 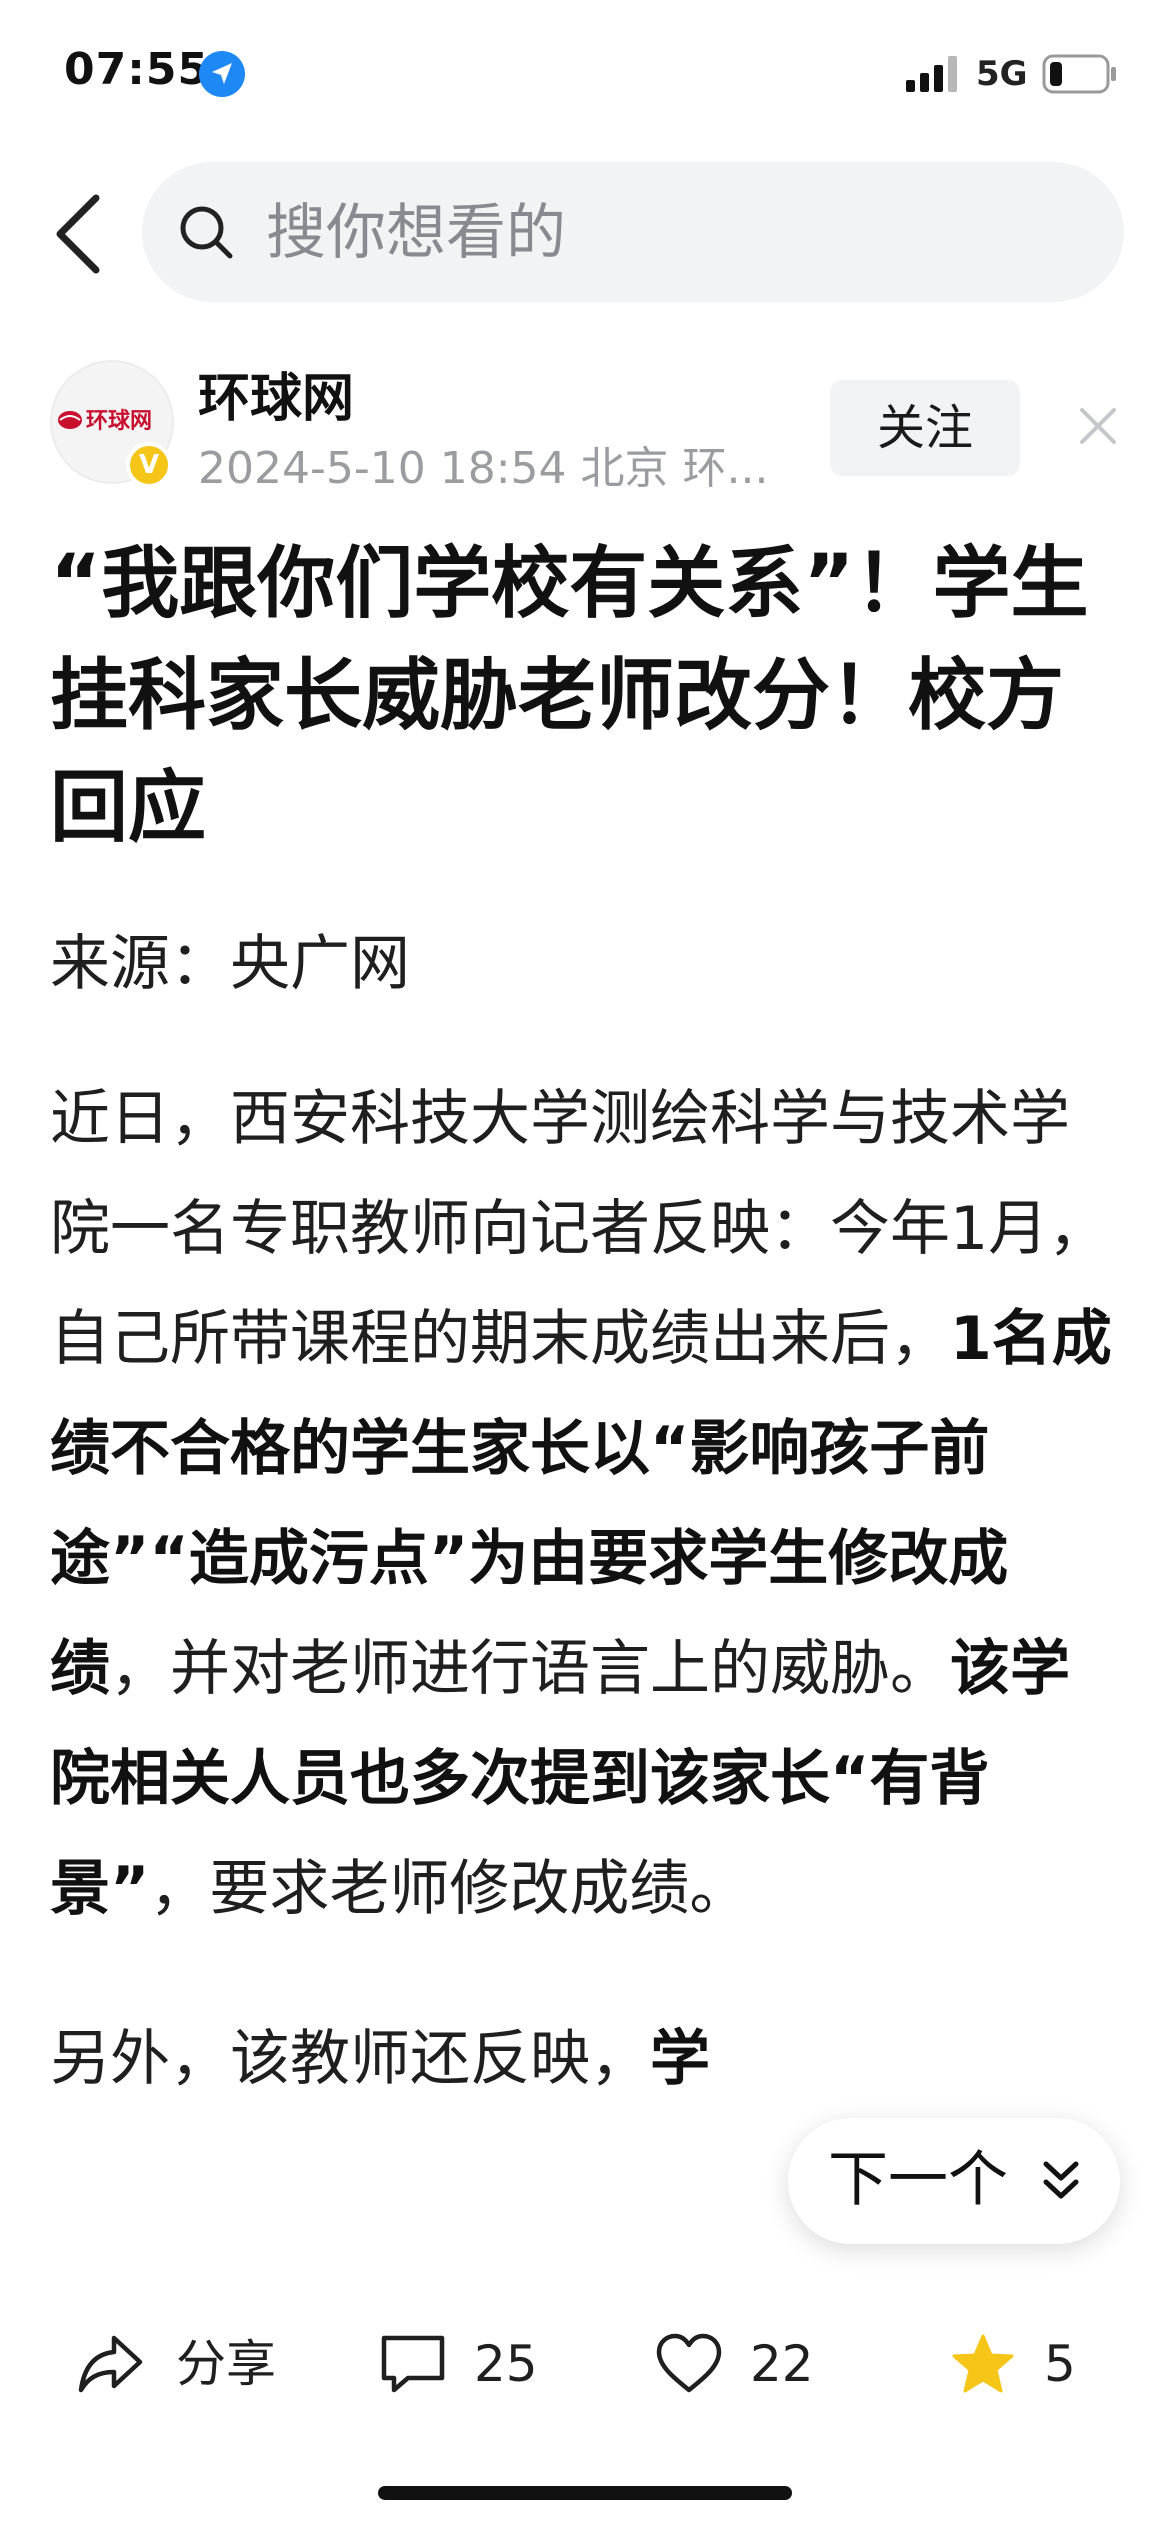 I want to click on article-source: 来源：央广网, so click(x=230, y=964).